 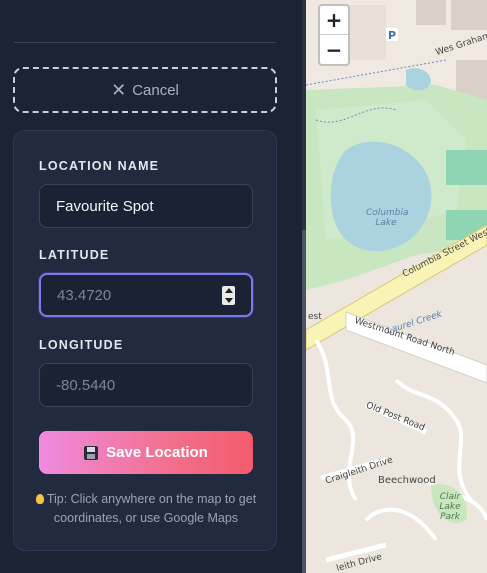 I want to click on map-label-columbia-lake: Columbia Lake, so click(x=387, y=218).